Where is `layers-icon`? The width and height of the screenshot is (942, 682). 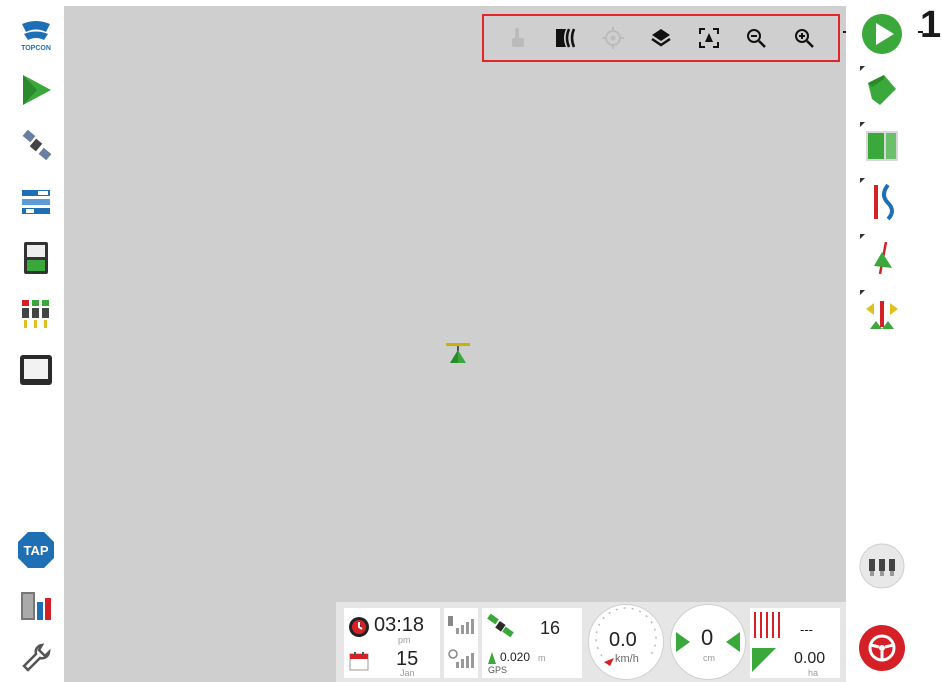
layers-icon is located at coordinates (661, 38).